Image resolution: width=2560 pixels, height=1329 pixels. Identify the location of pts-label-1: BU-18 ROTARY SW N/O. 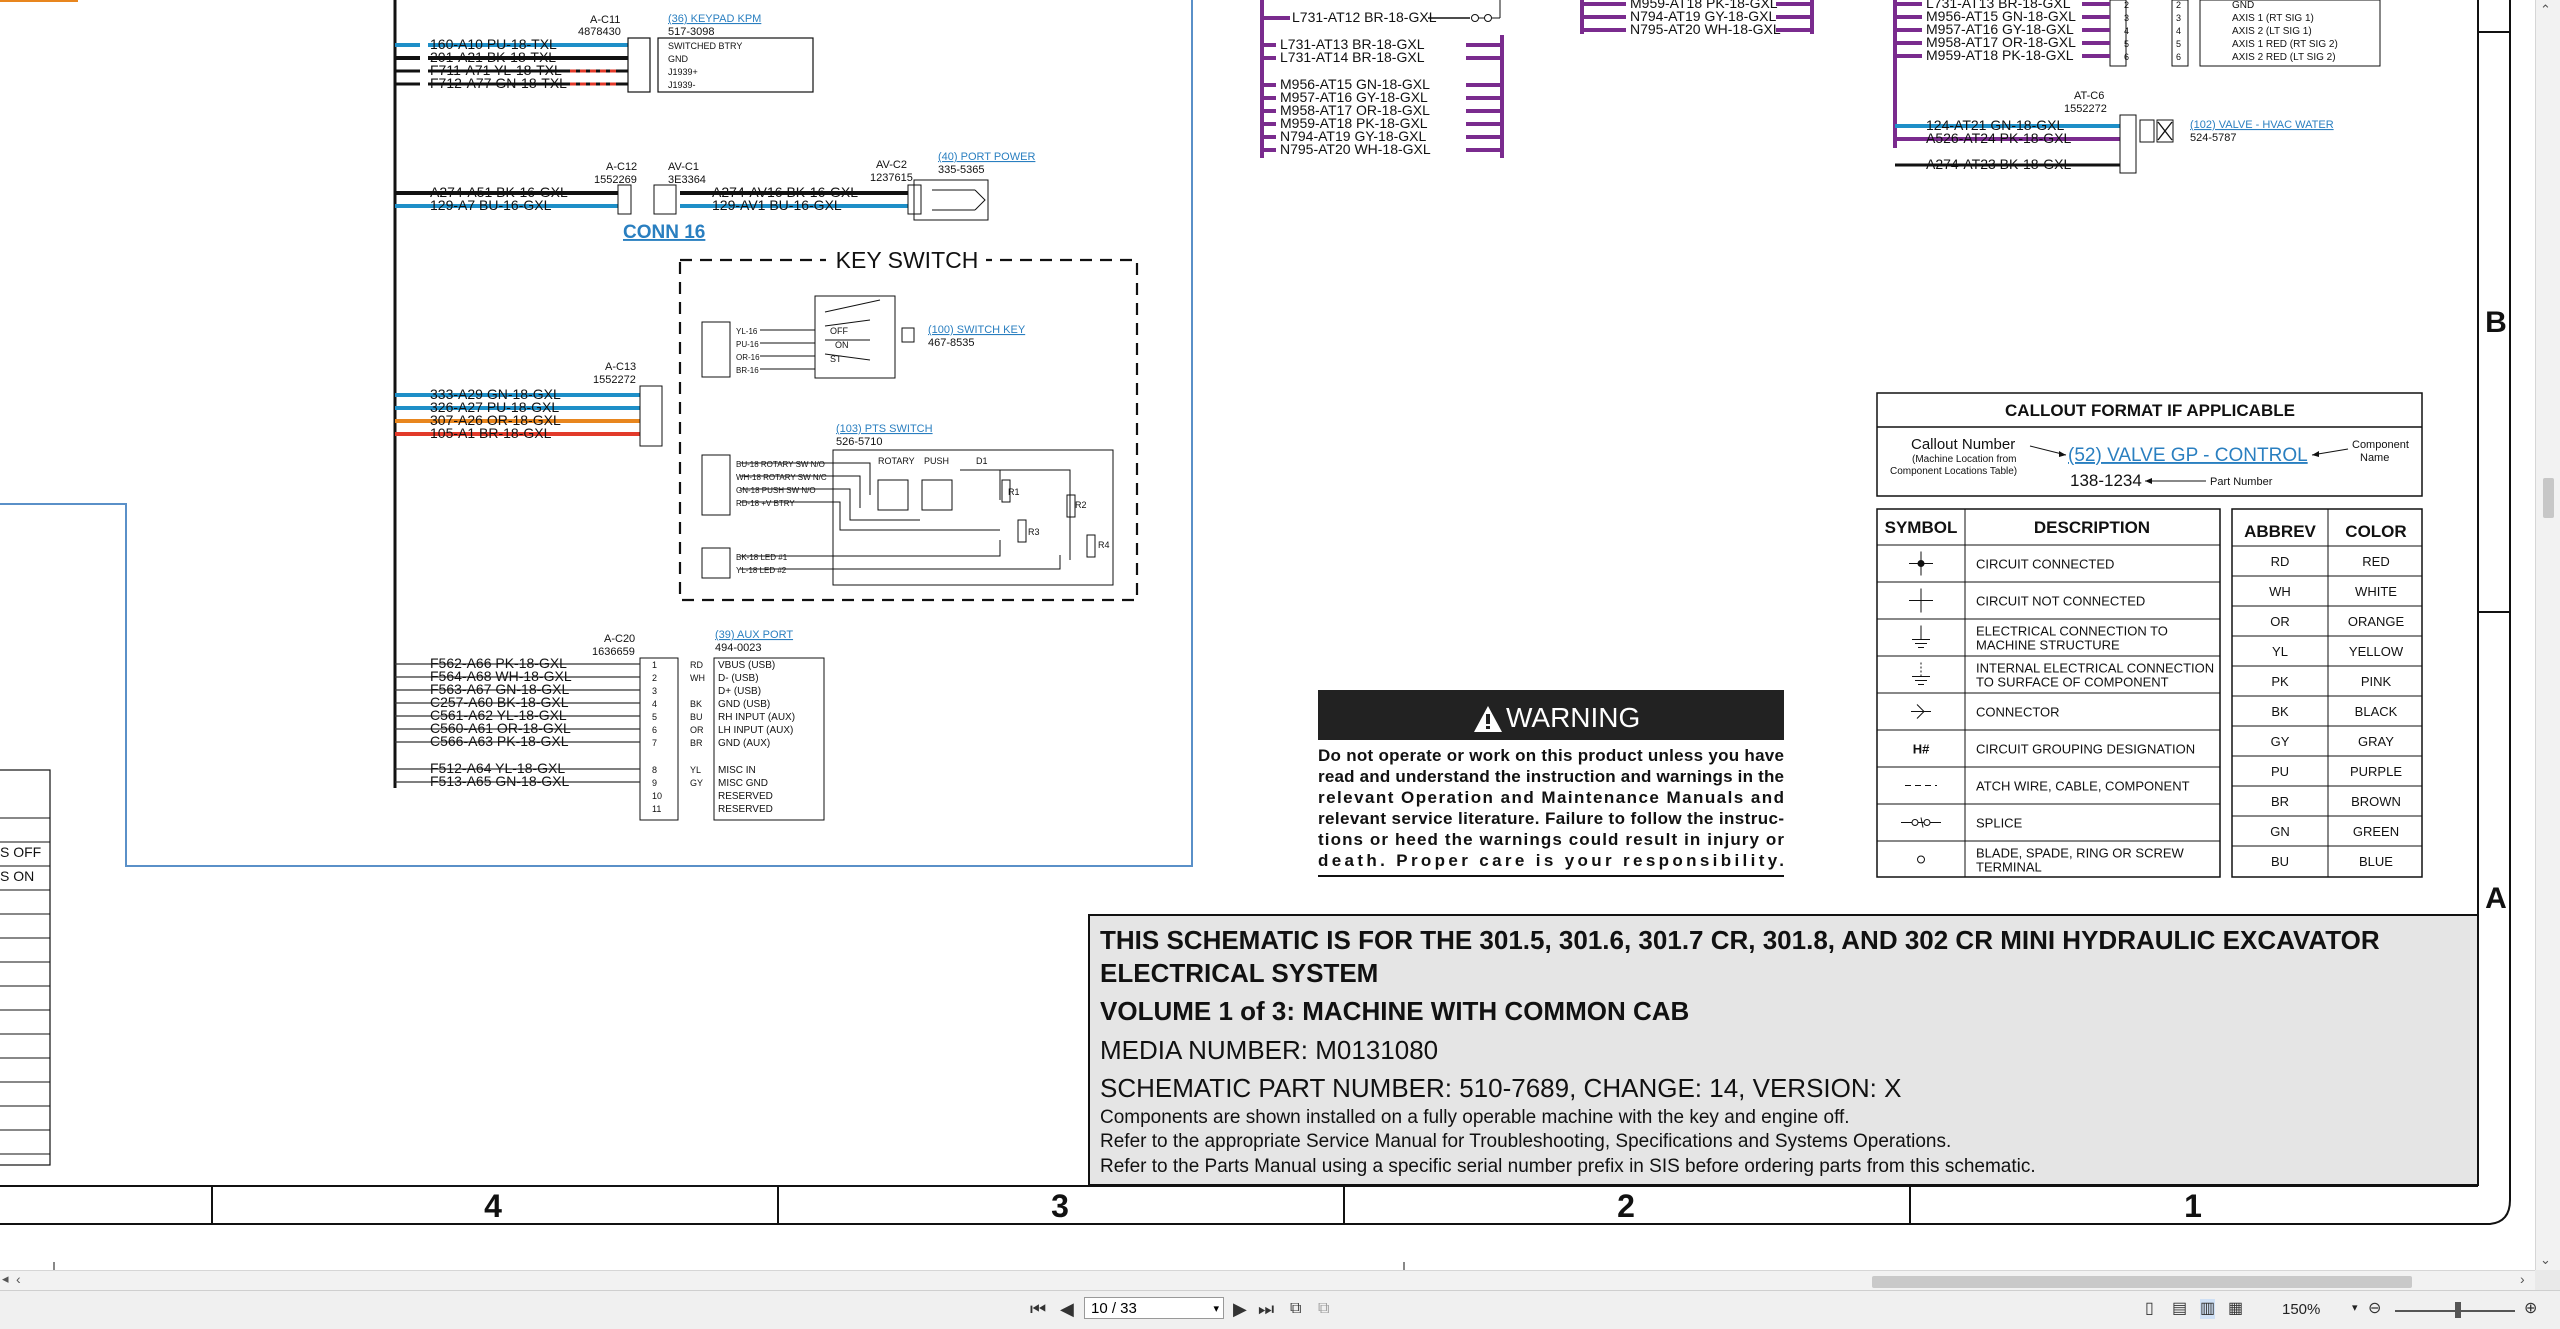
(780, 464).